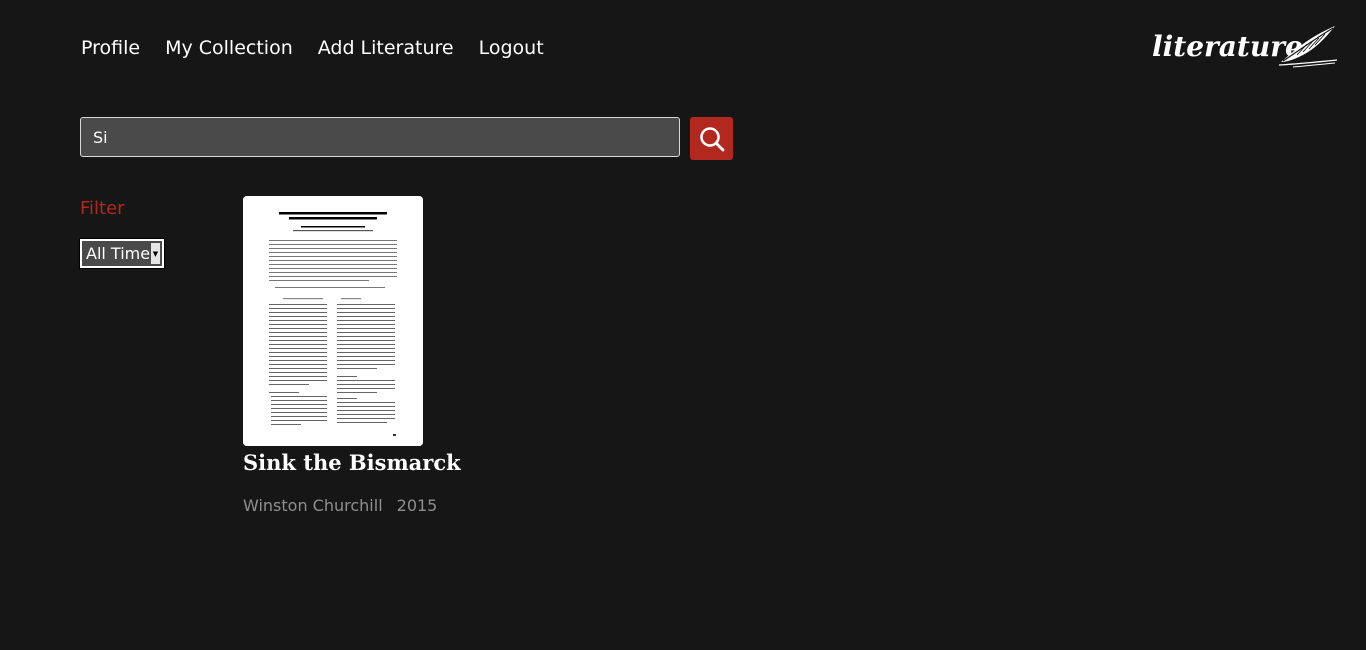  What do you see at coordinates (110, 48) in the screenshot?
I see `nav-profile-link: Profile` at bounding box center [110, 48].